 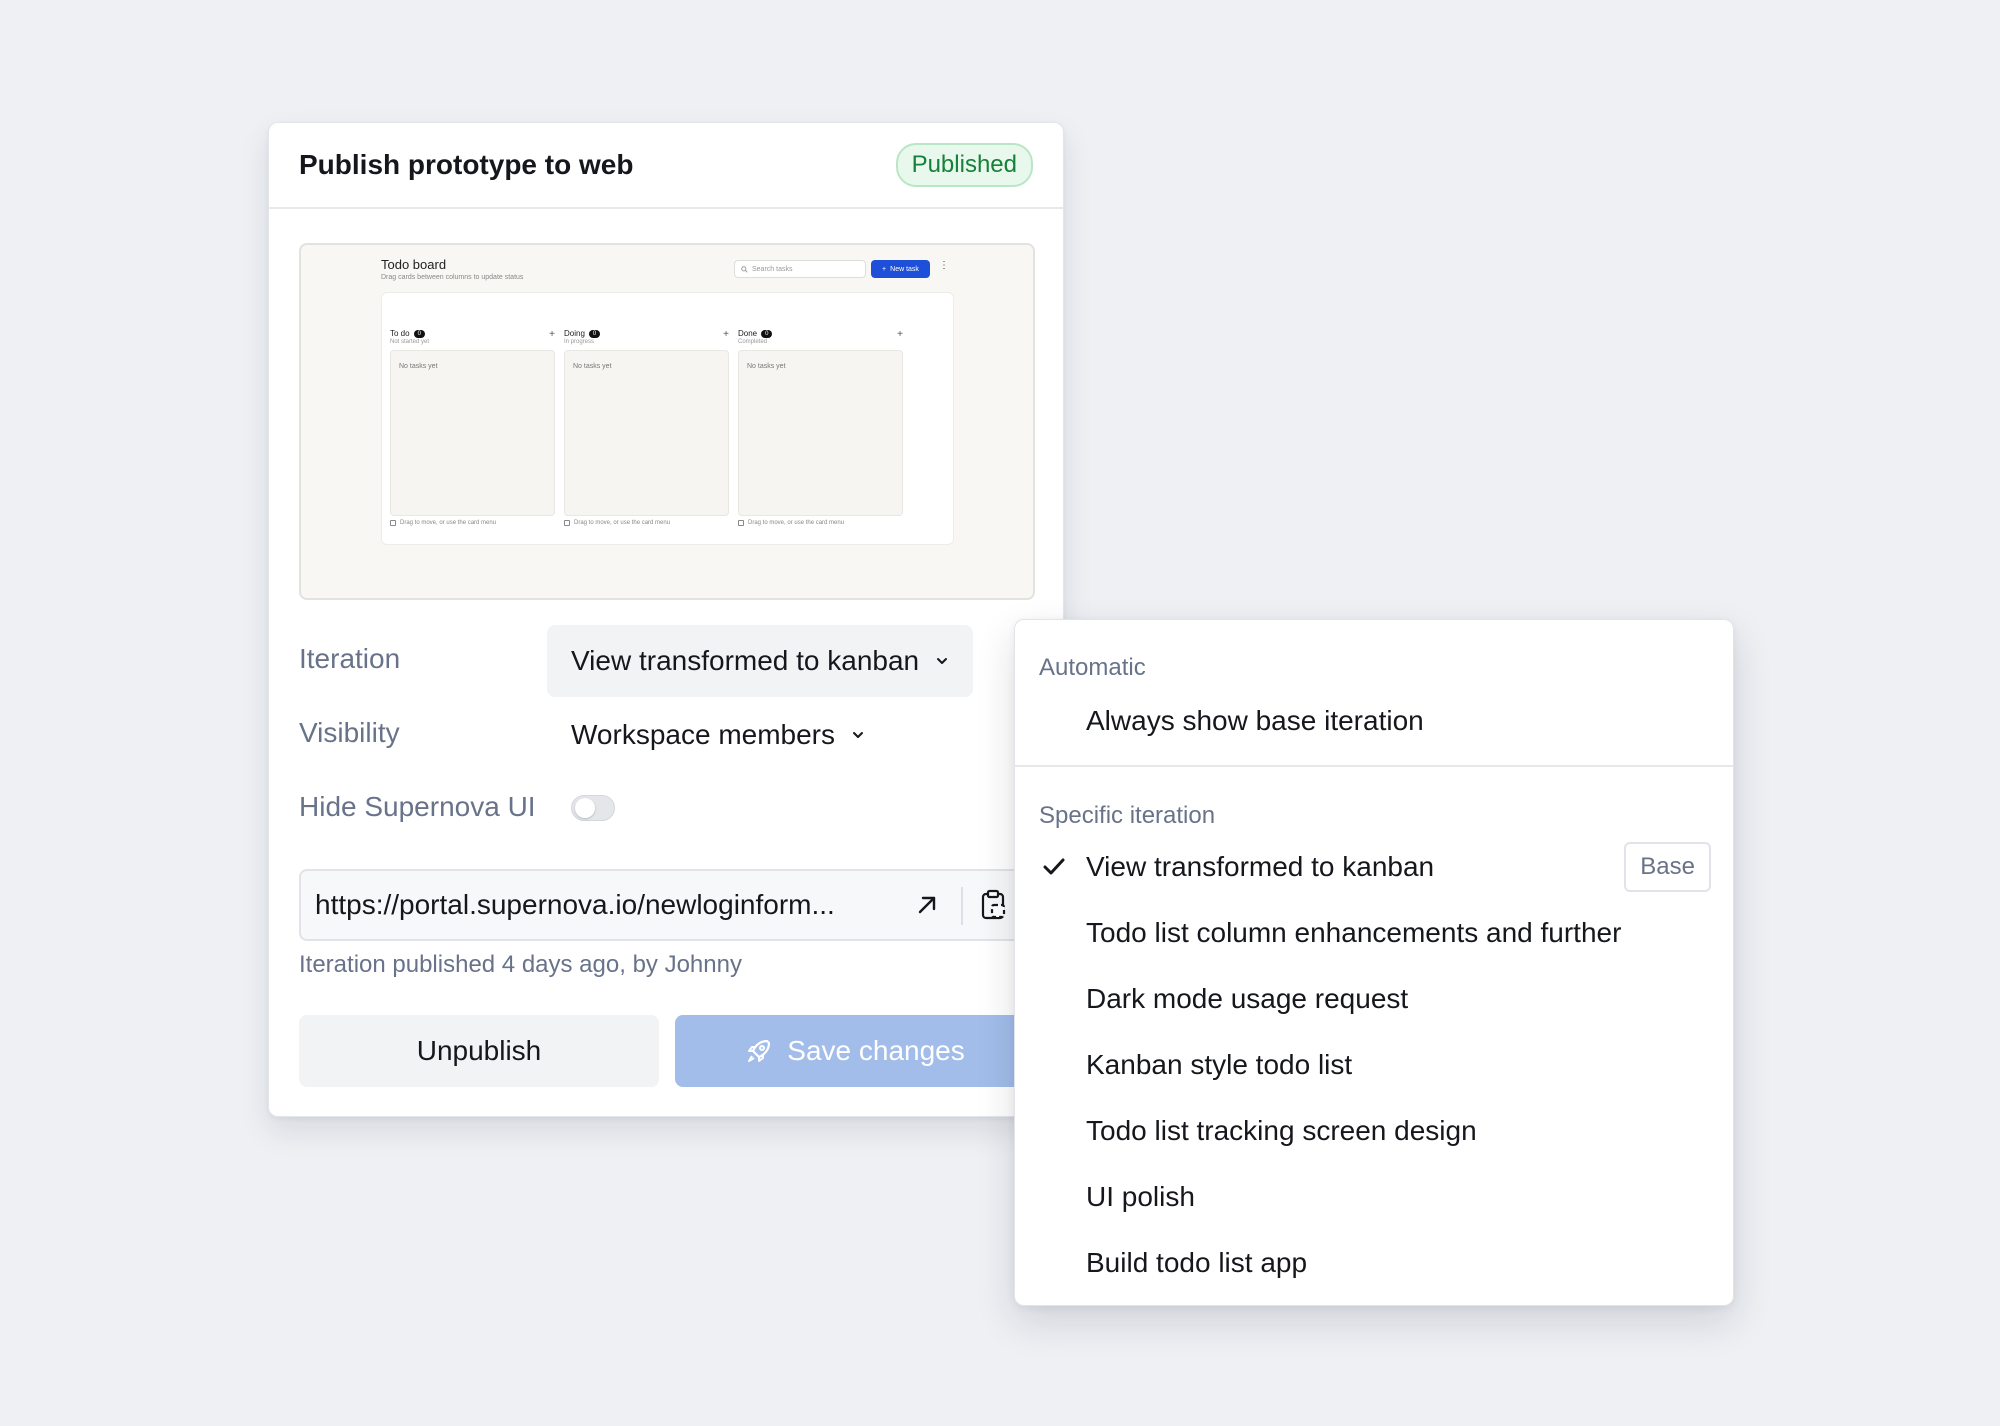 I want to click on preview-column-subtitle: Not started yet, so click(x=410, y=342).